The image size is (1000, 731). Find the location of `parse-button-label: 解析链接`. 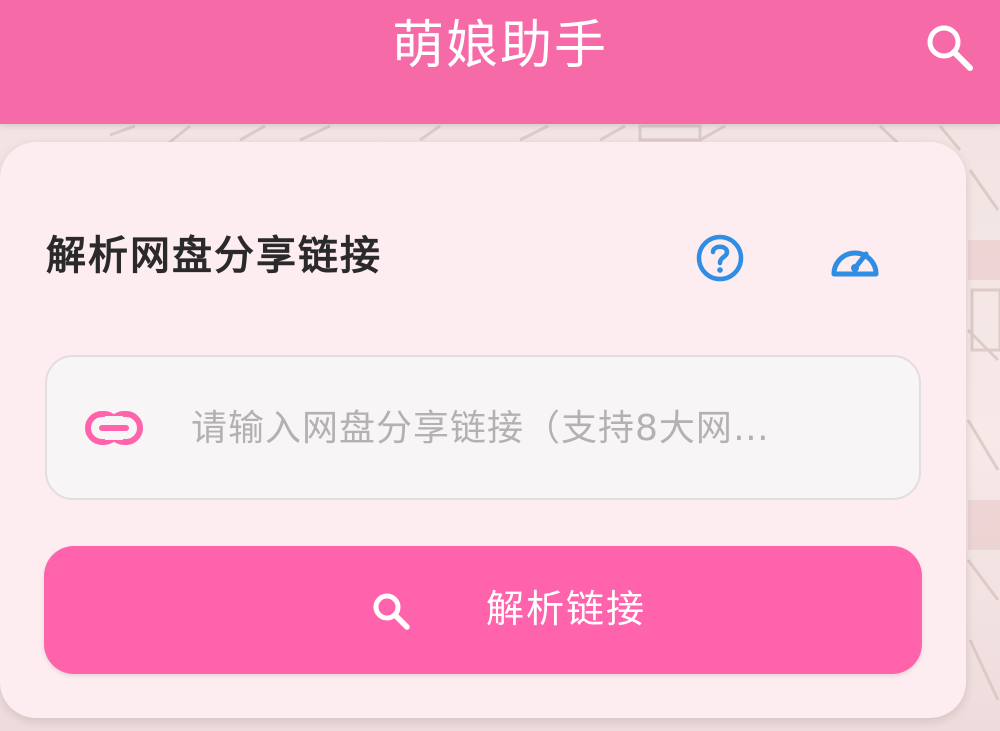

parse-button-label: 解析链接 is located at coordinates (566, 609).